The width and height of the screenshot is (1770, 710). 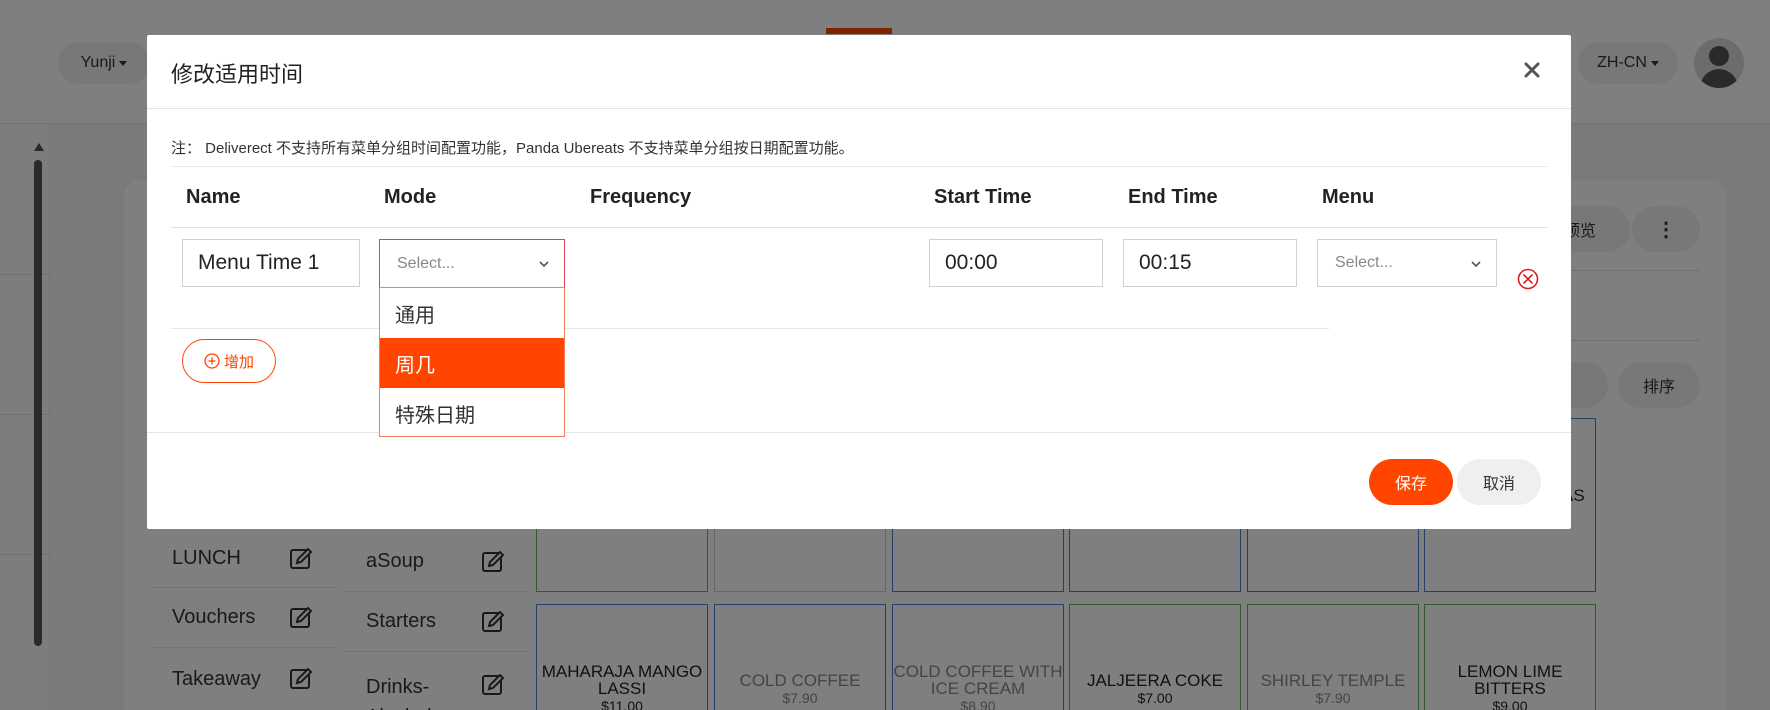 I want to click on modal-title: 修改适用时间, so click(x=237, y=74).